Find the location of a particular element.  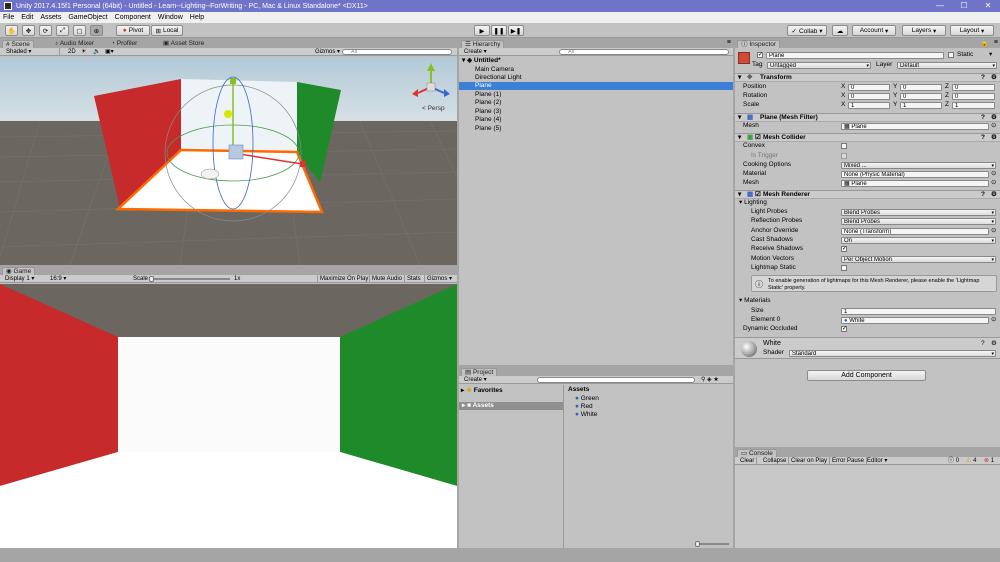

hierarchy-search-input: All is located at coordinates (644, 52).